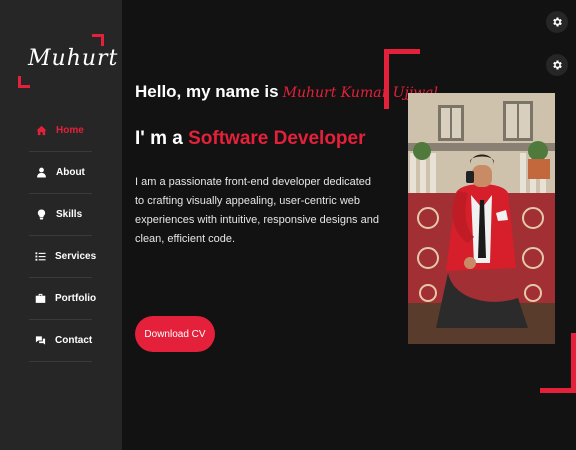 This screenshot has width=576, height=450. Describe the element at coordinates (41, 215) in the screenshot. I see `lightbulb-icon` at that location.